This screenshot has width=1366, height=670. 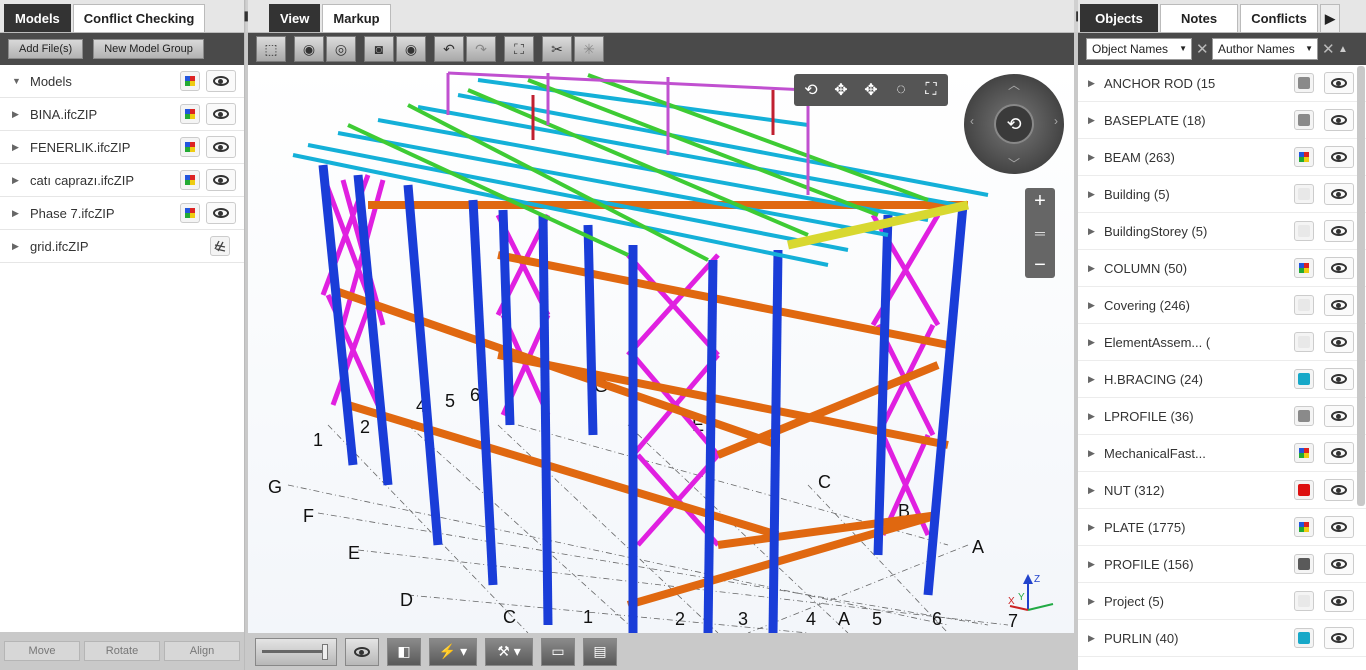 What do you see at coordinates (309, 49) in the screenshot?
I see `hide-selected-icon: ◉` at bounding box center [309, 49].